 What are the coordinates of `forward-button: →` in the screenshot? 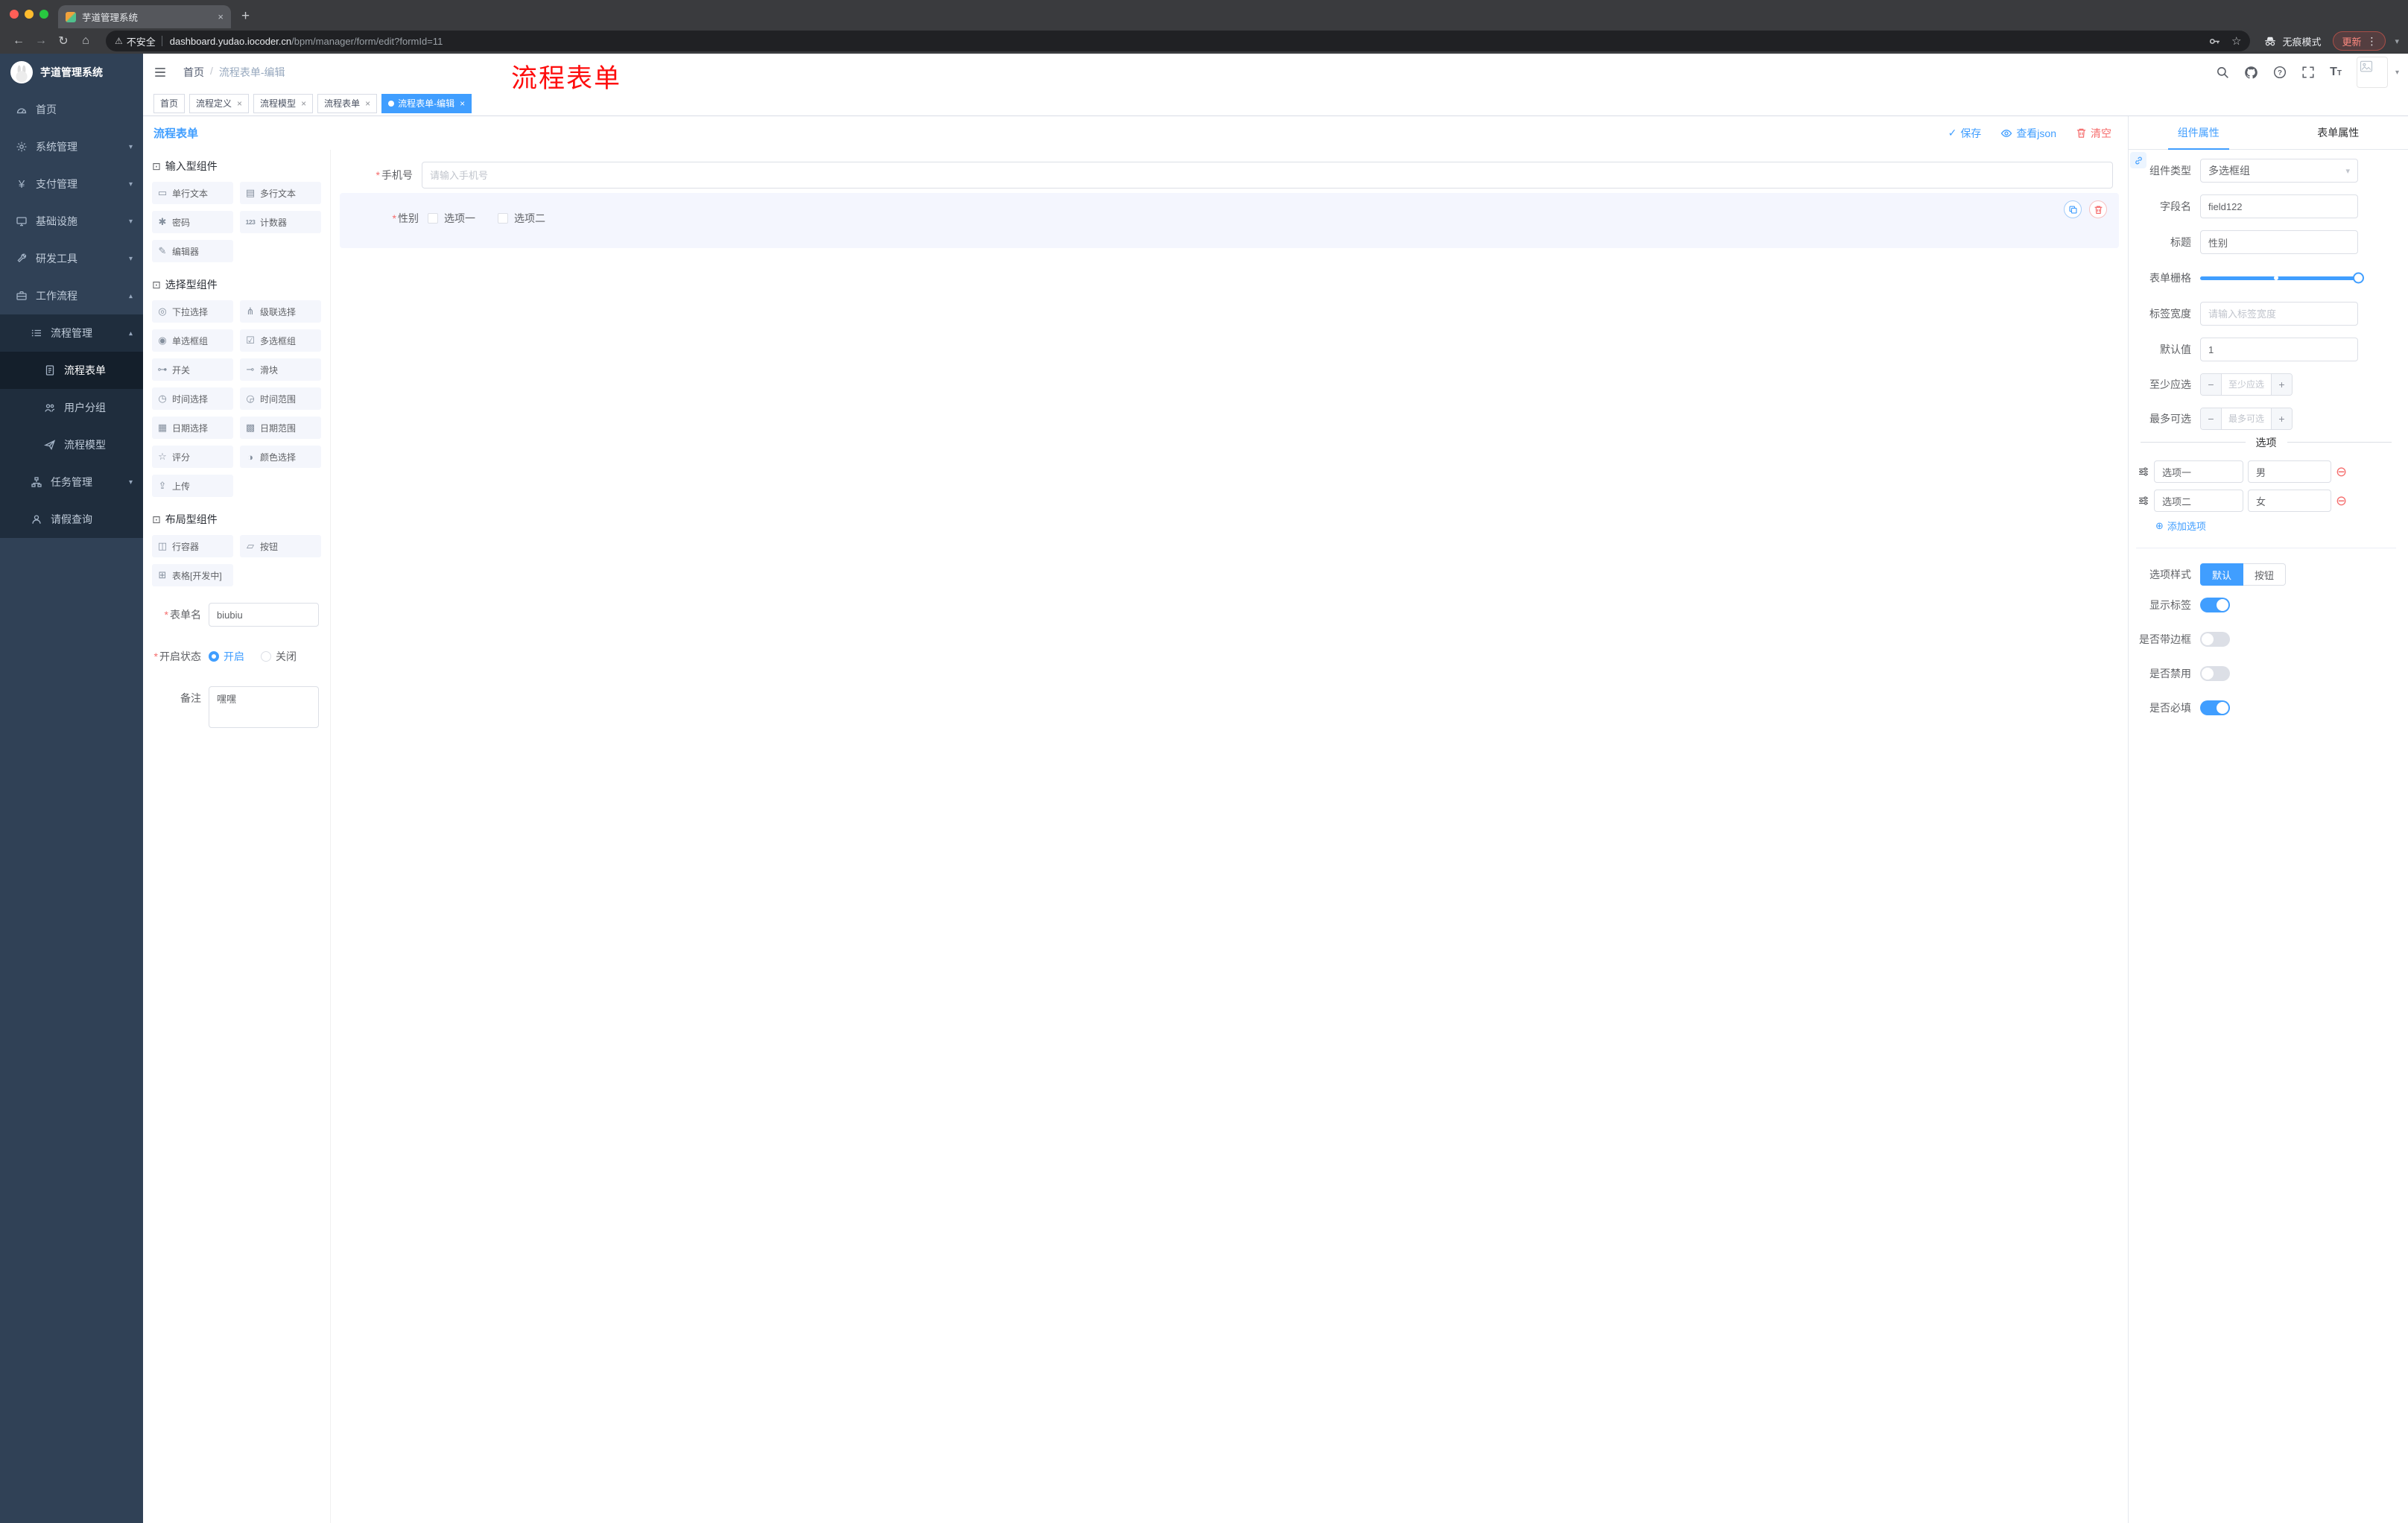 It's located at (41, 41).